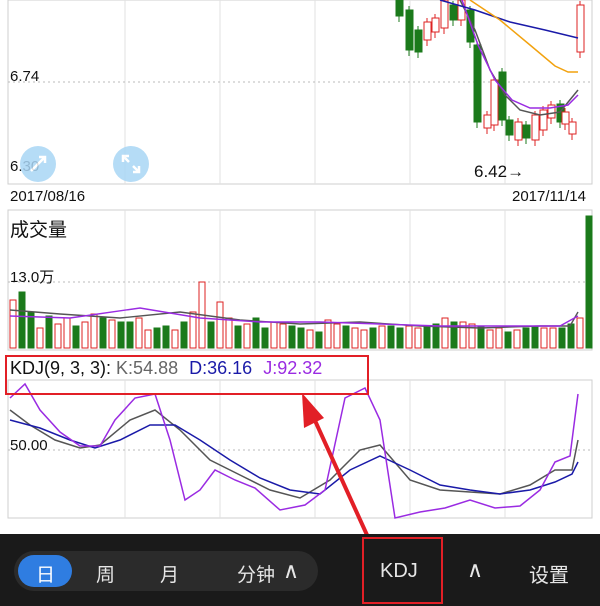  I want to click on kdj-k-line, so click(294, 454).